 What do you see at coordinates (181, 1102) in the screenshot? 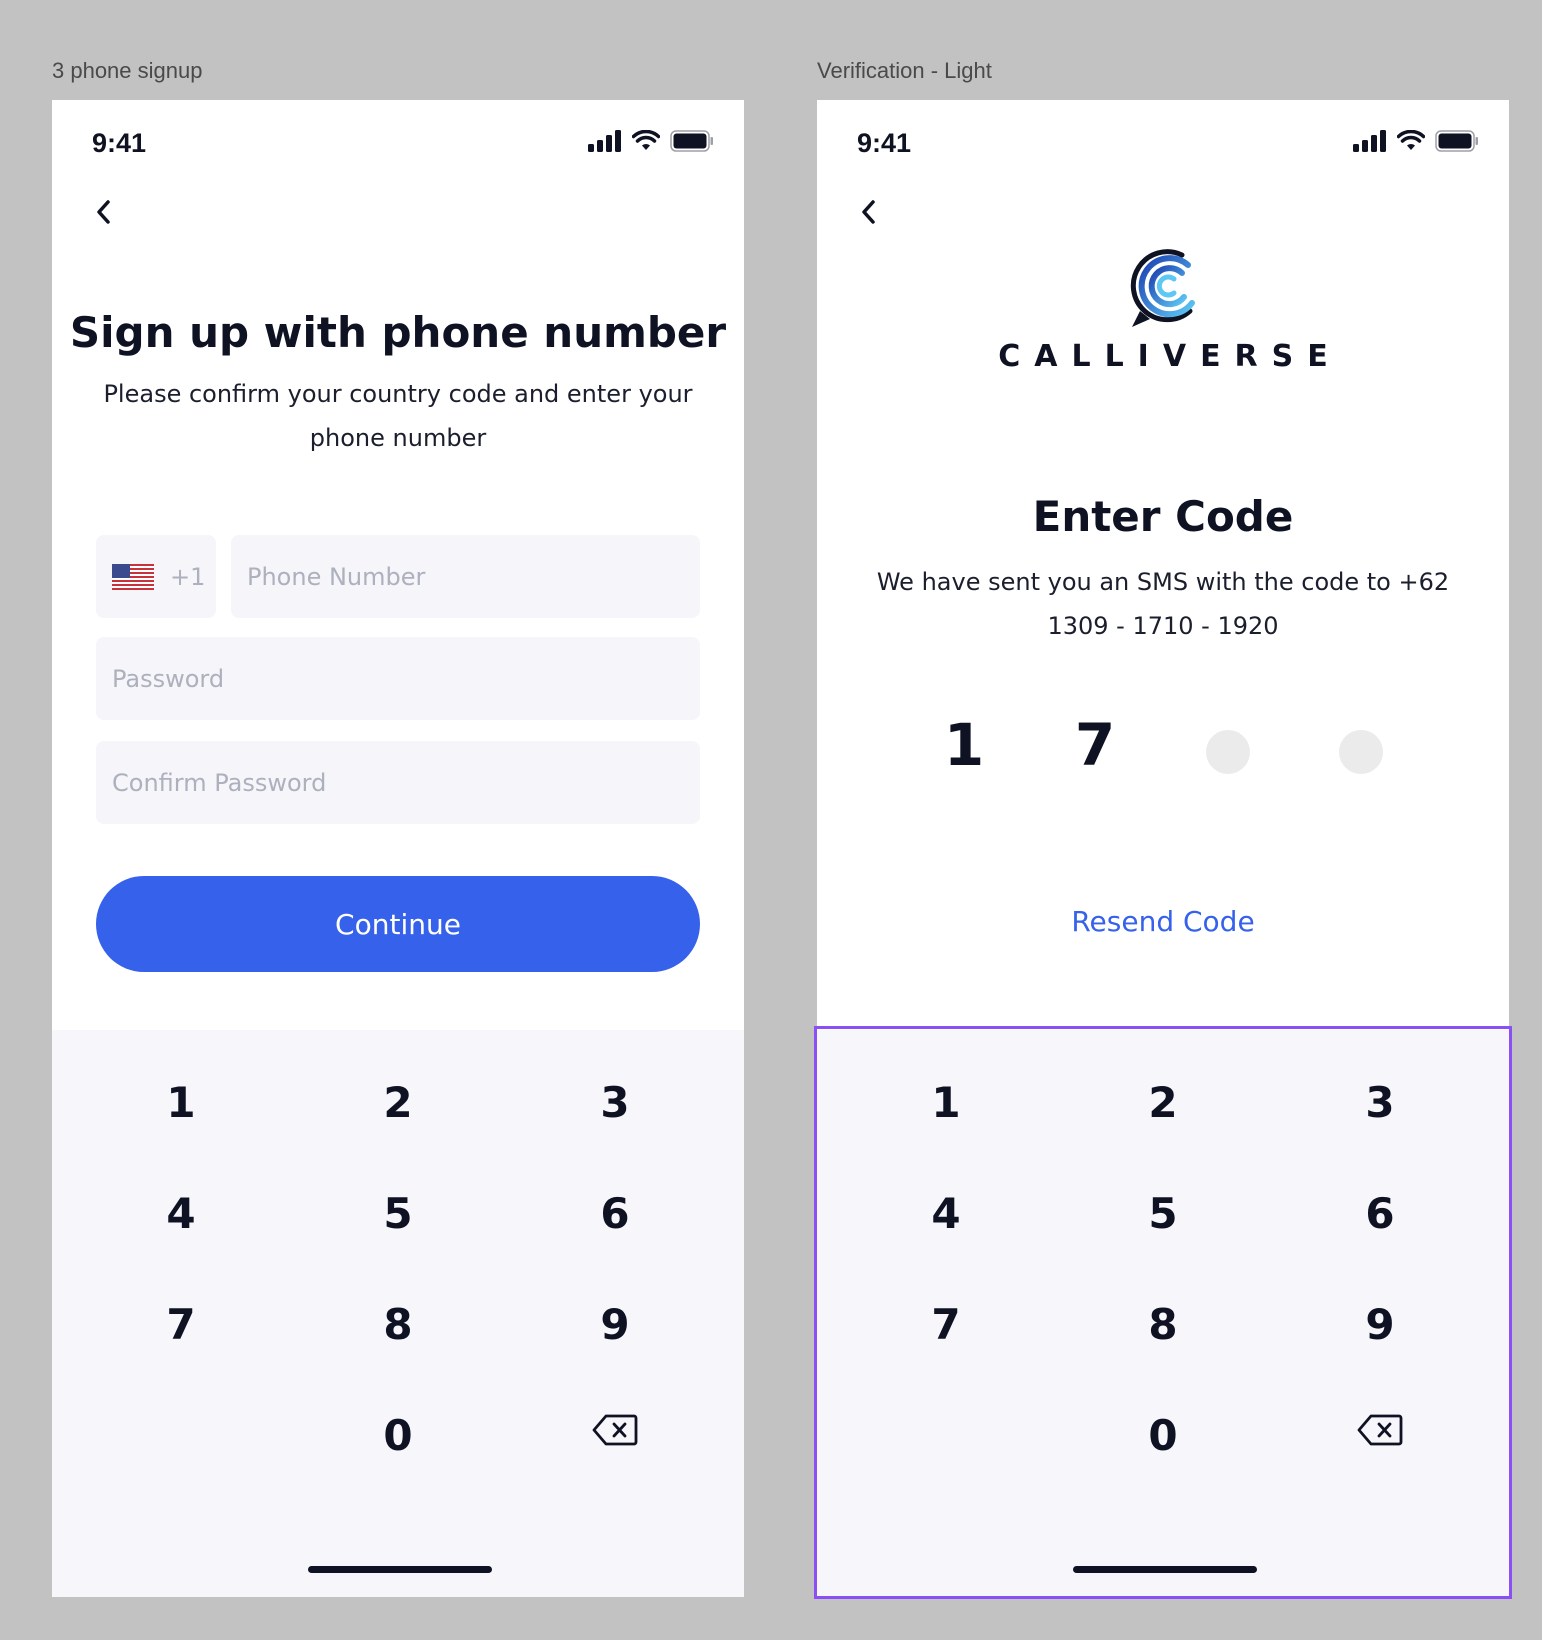
I see `key-1: 1` at bounding box center [181, 1102].